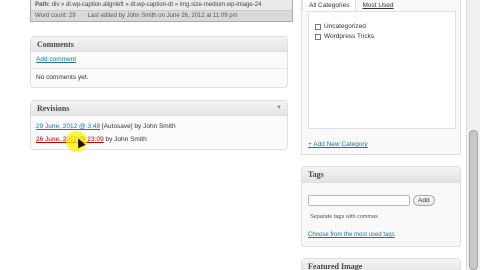 Image resolution: width=480 pixels, height=270 pixels. What do you see at coordinates (55, 16) in the screenshot?
I see `word-count: Word count: 29` at bounding box center [55, 16].